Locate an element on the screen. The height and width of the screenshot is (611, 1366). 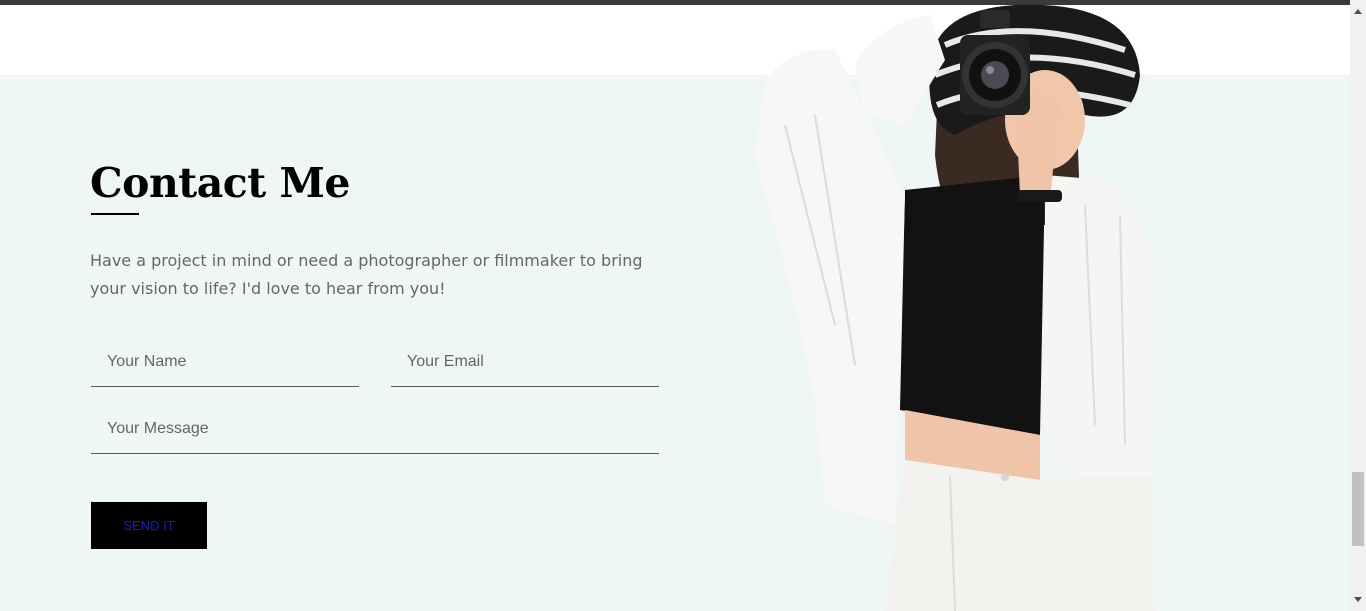
contact-heading: Contact Me is located at coordinates (220, 183).